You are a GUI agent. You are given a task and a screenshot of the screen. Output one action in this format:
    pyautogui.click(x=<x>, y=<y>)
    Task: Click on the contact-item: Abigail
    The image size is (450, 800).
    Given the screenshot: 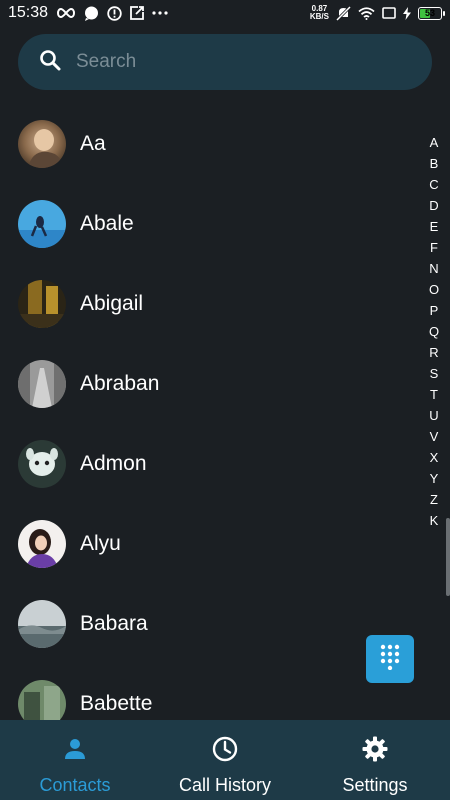 What is the action you would take?
    pyautogui.click(x=210, y=304)
    